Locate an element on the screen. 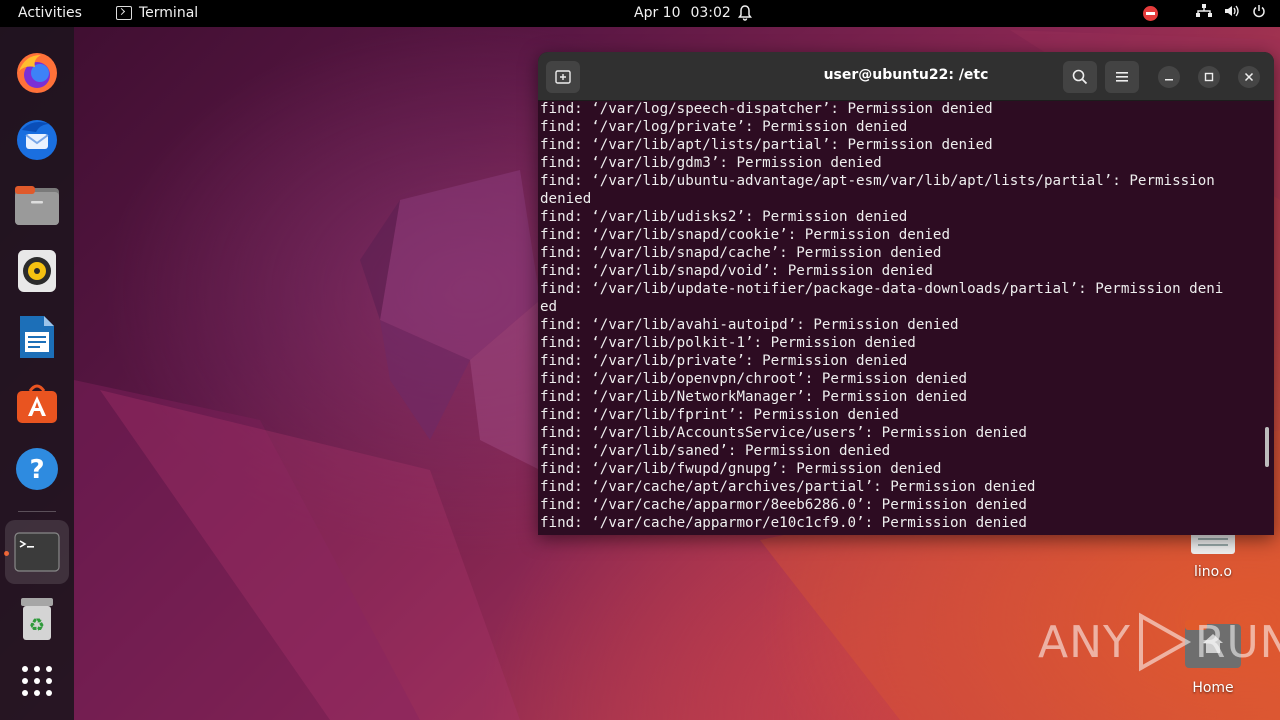 This screenshot has width=1280, height=720. terminal-line: denied is located at coordinates (566, 199).